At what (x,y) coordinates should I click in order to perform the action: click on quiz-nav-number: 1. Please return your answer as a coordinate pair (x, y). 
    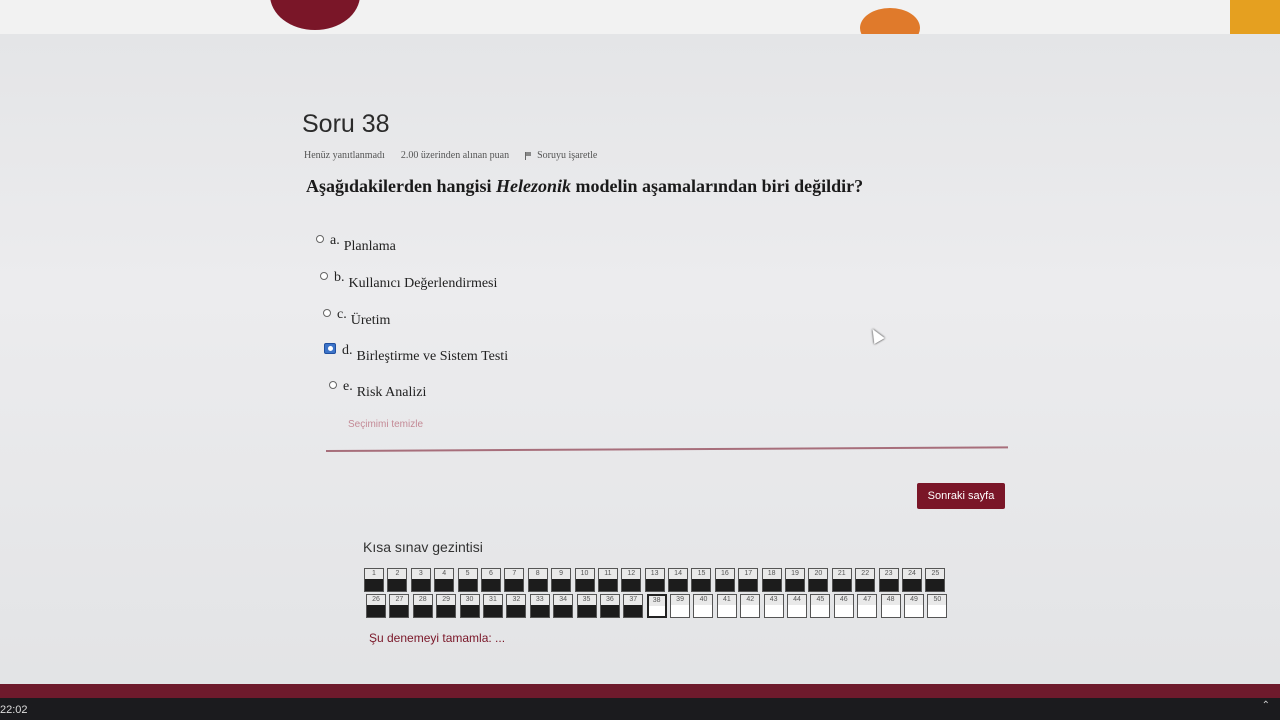
    Looking at the image, I should click on (374, 574).